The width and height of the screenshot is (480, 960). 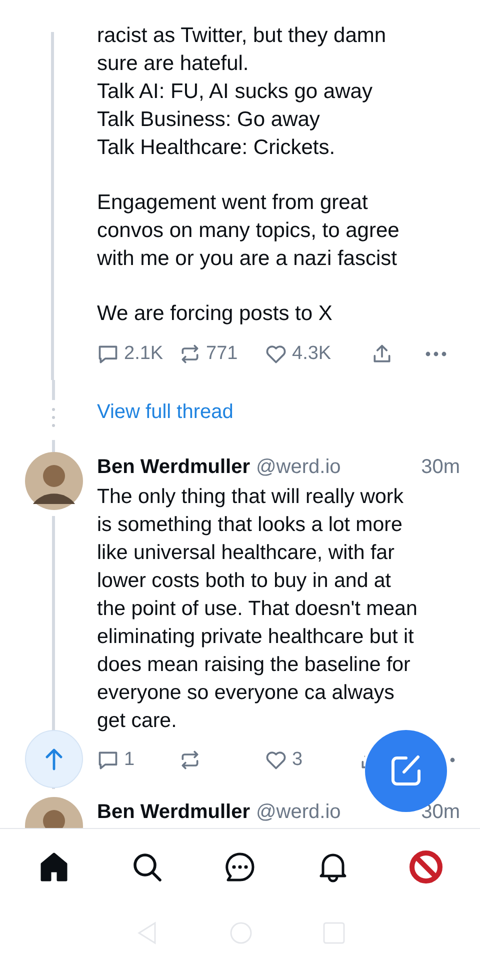 I want to click on post-text: We are forcing posts to X, so click(x=215, y=314).